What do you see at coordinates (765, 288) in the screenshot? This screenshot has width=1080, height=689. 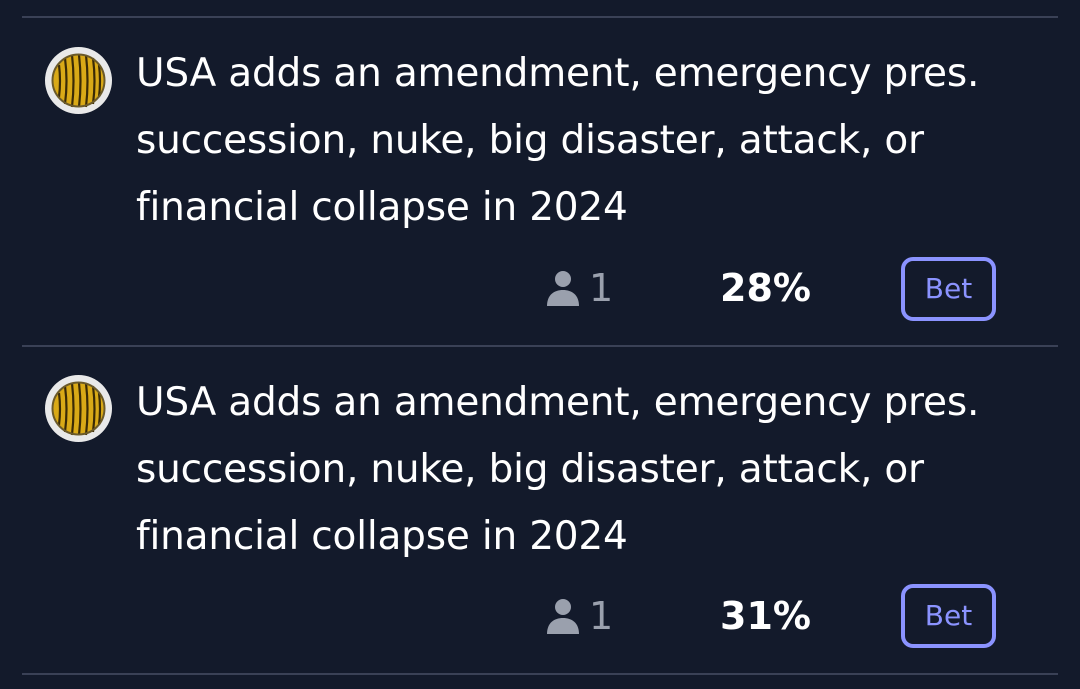 I see `probability-value: 28%` at bounding box center [765, 288].